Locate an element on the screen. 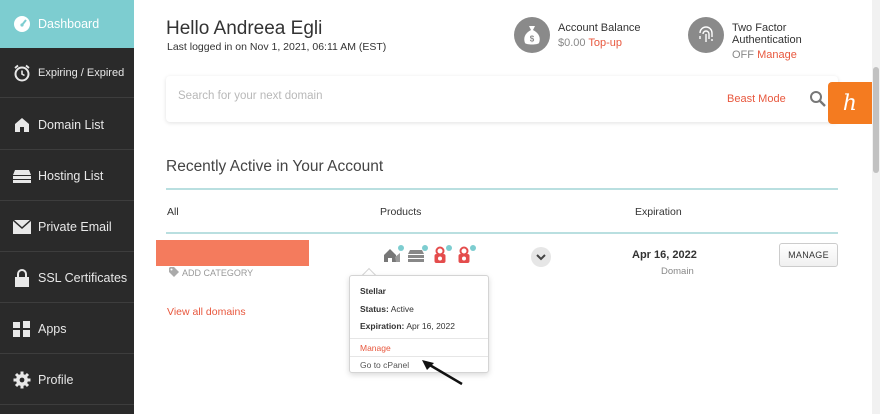 The image size is (880, 414). domain-search-input is located at coordinates (418, 96).